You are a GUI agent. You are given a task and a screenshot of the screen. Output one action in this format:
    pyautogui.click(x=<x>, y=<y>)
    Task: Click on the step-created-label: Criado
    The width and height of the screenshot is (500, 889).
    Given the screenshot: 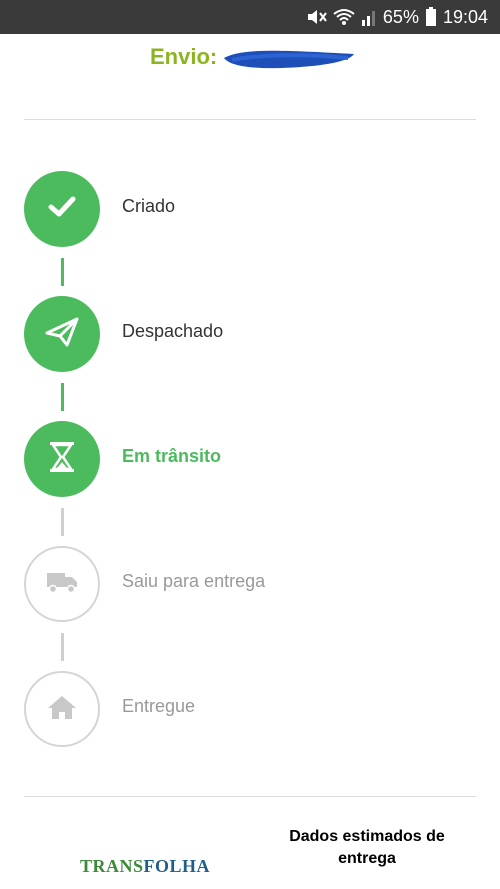 What is the action you would take?
    pyautogui.click(x=149, y=206)
    